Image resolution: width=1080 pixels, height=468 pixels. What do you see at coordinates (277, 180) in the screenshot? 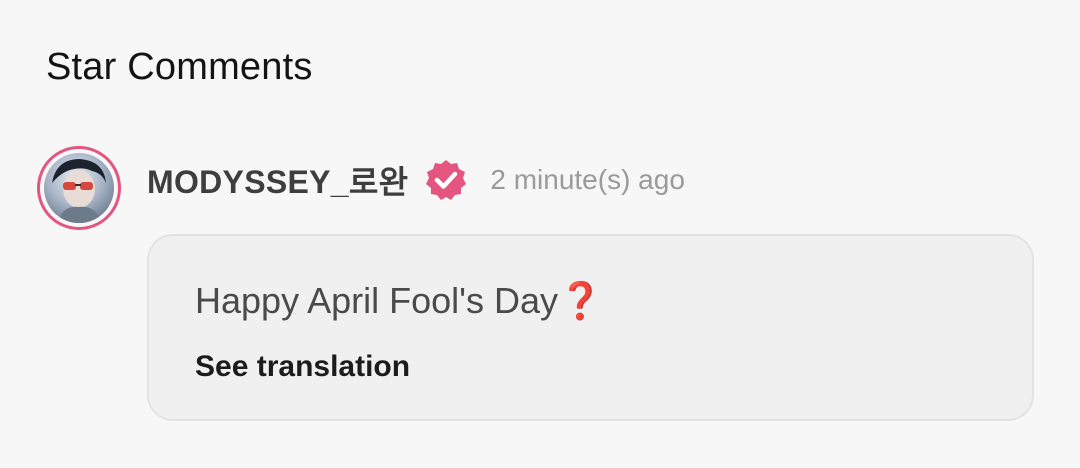
I see `username: MODYSSEY_로완` at bounding box center [277, 180].